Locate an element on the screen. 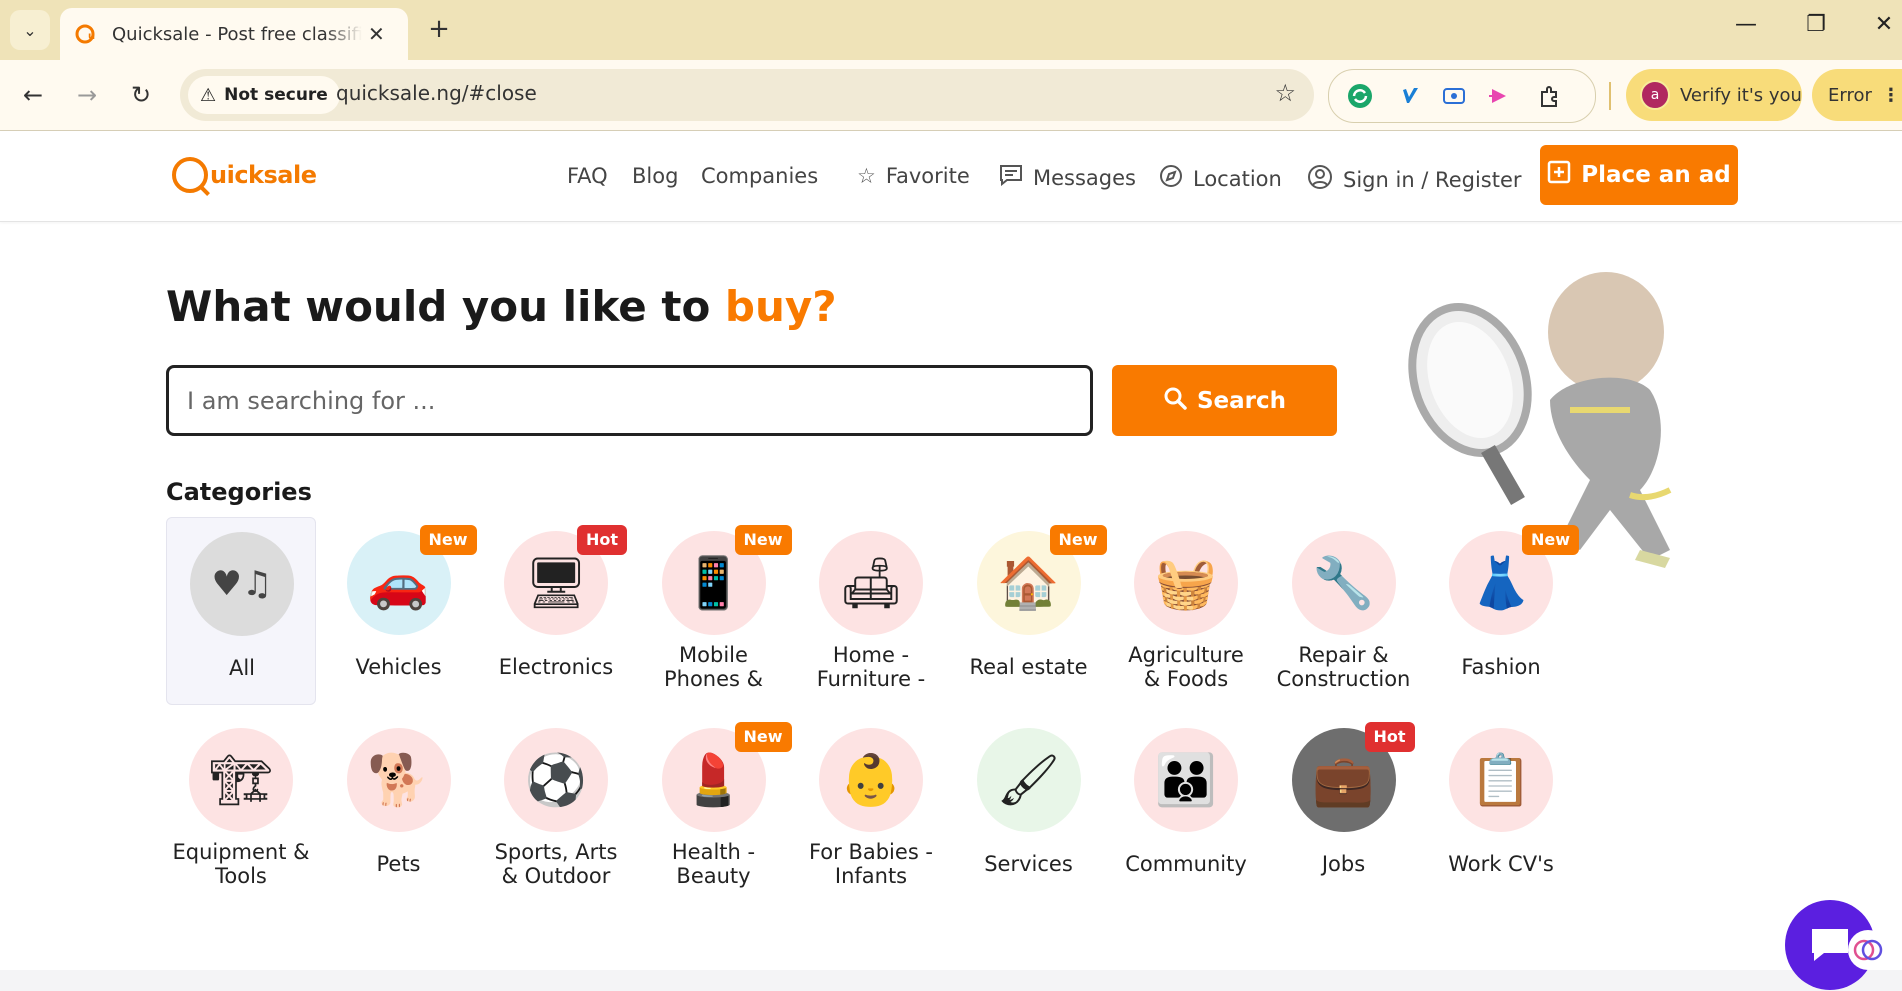 The height and width of the screenshot is (991, 1902). all-categories-icon: ♥♫ is located at coordinates (242, 584).